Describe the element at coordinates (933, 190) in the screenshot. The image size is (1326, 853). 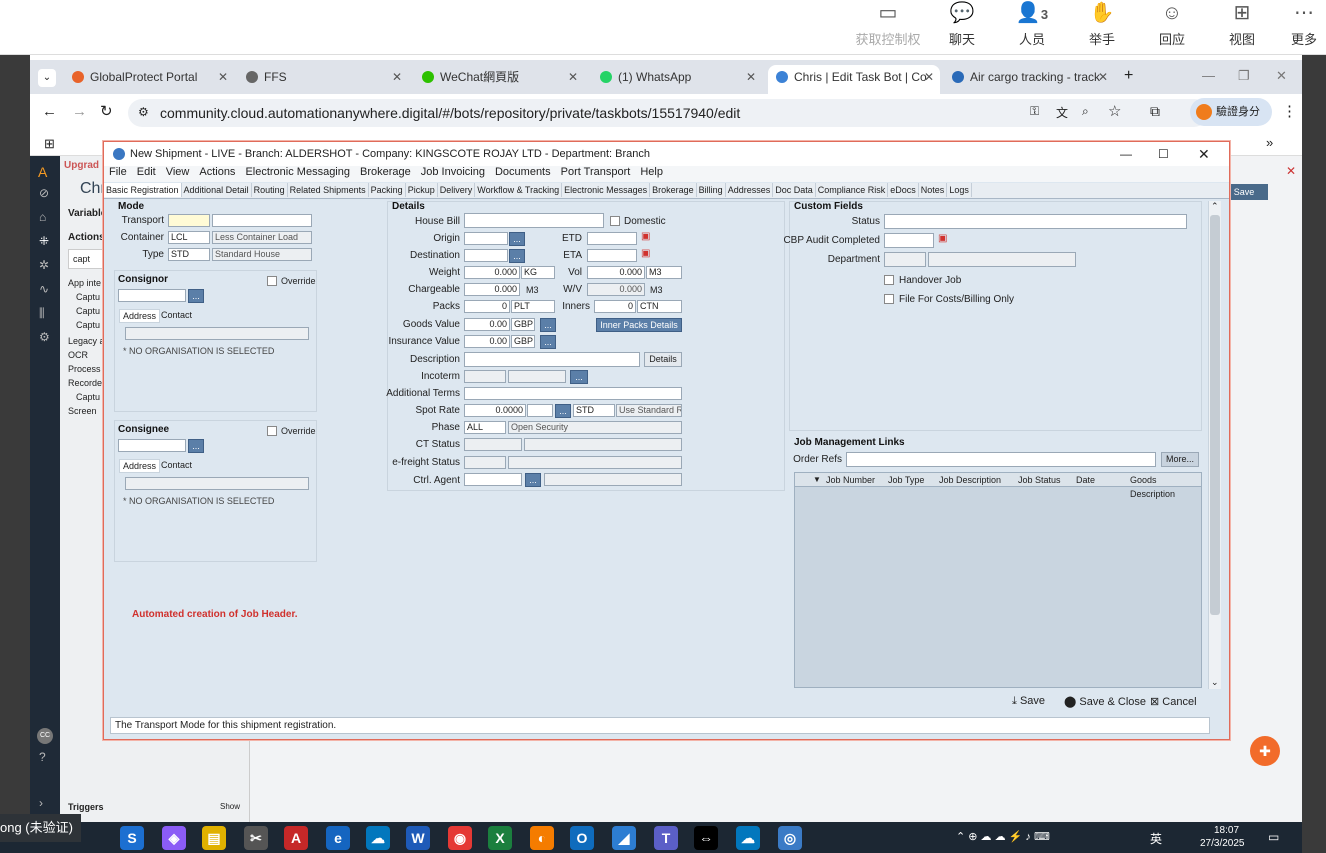
I see `tab-notes: Notes` at that location.